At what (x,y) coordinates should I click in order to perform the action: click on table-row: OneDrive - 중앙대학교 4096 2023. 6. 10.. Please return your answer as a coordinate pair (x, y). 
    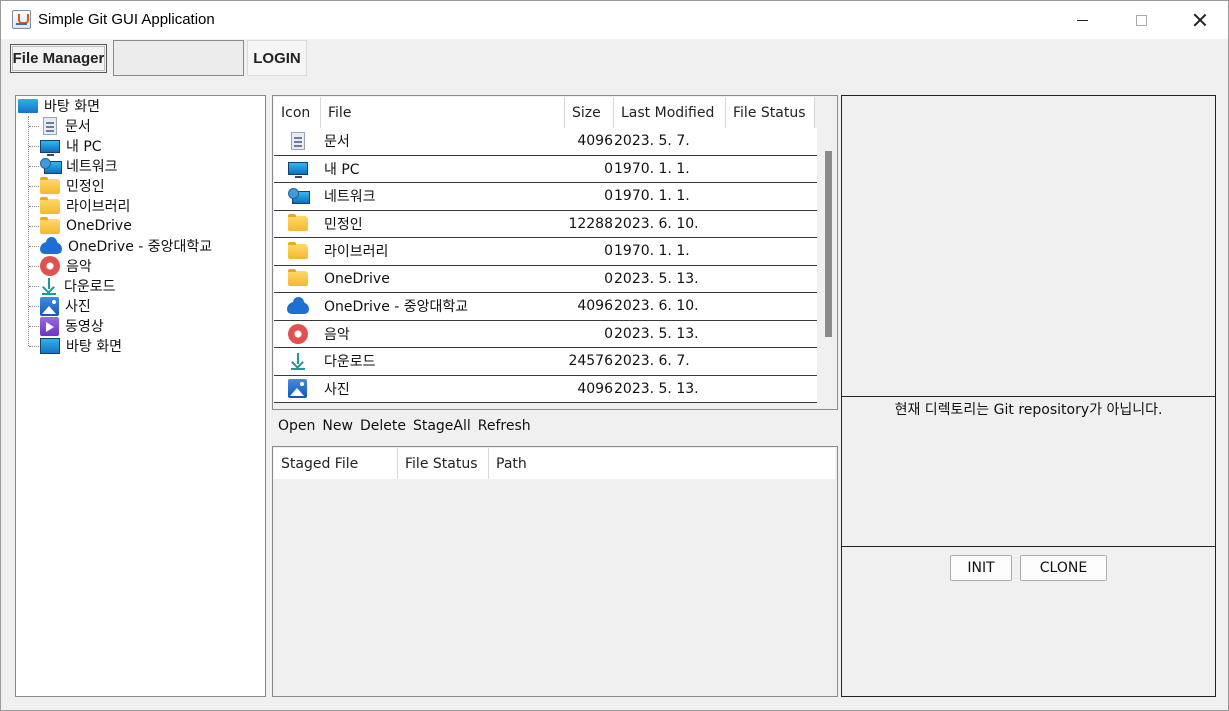
    Looking at the image, I should click on (545, 307).